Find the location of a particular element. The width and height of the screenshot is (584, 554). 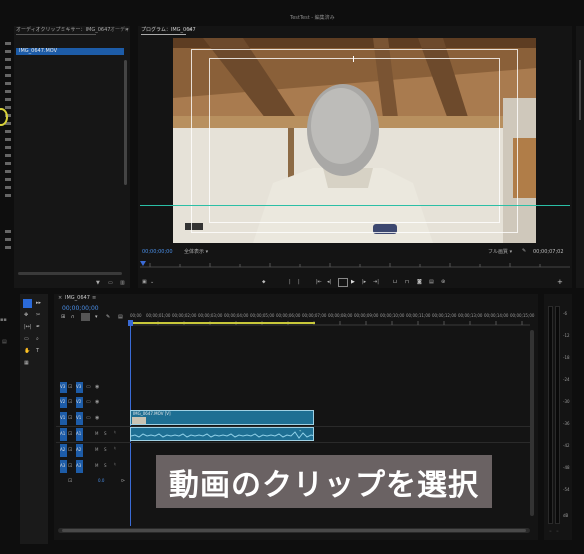

zoom-select: 全体表示 ▾ is located at coordinates (196, 252).